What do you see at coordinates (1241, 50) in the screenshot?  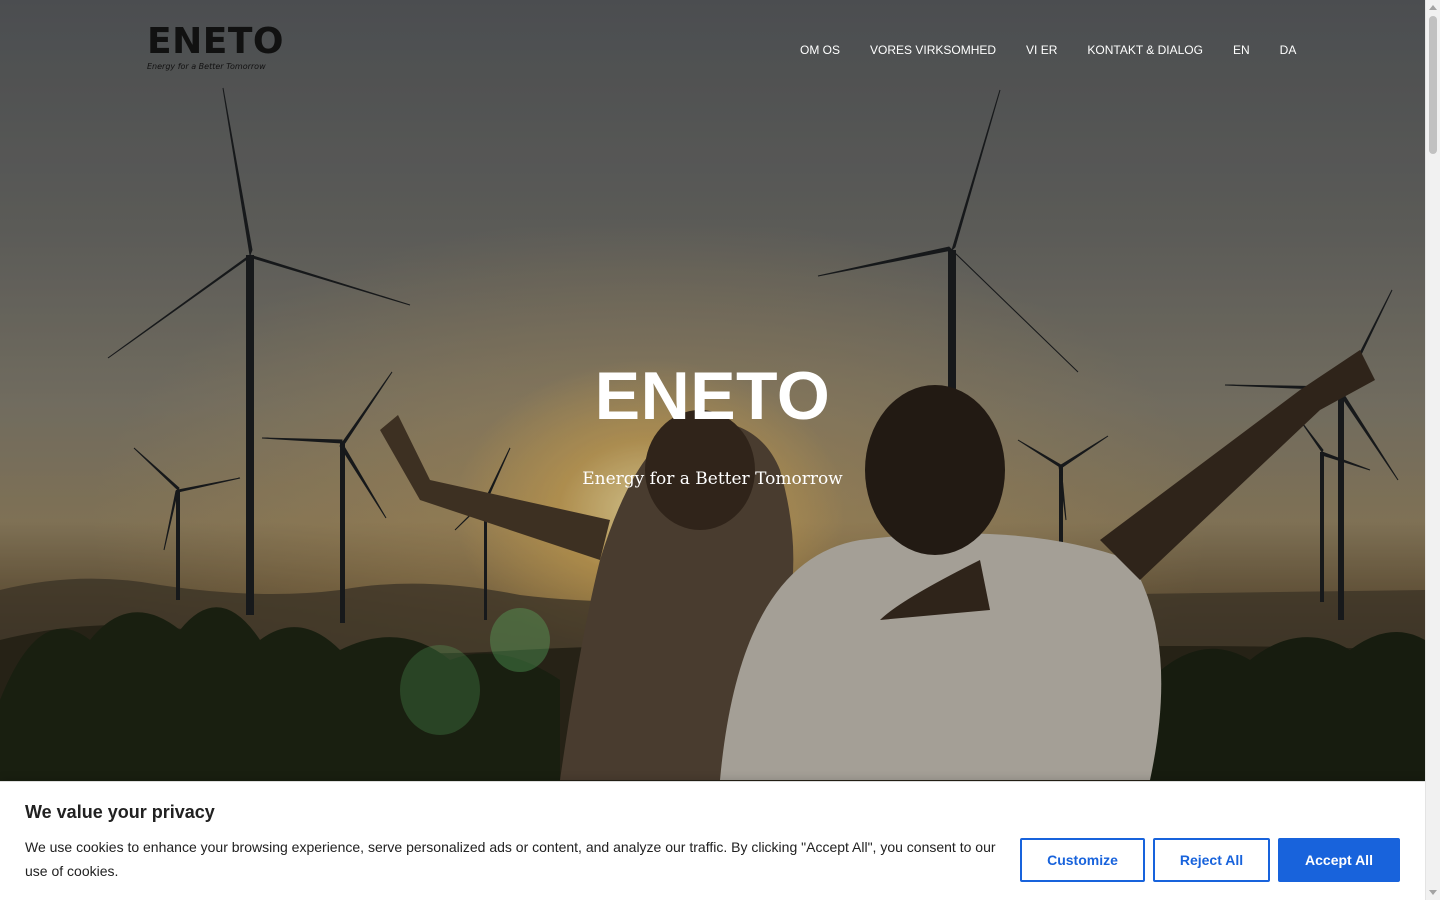 I see `nav-item-lang-en: EN` at bounding box center [1241, 50].